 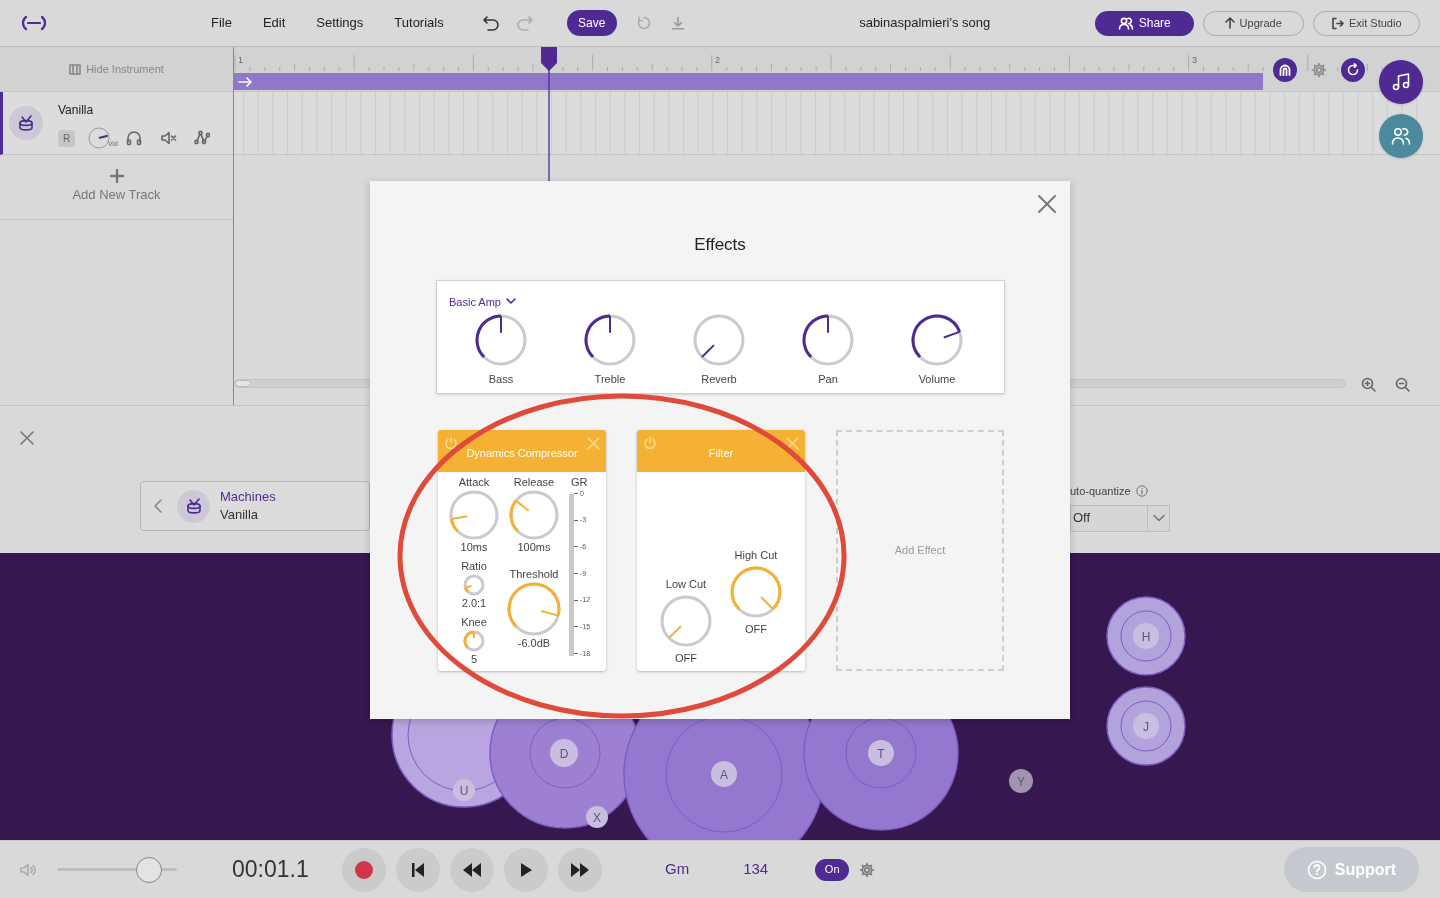 I want to click on mute-button, so click(x=168, y=138).